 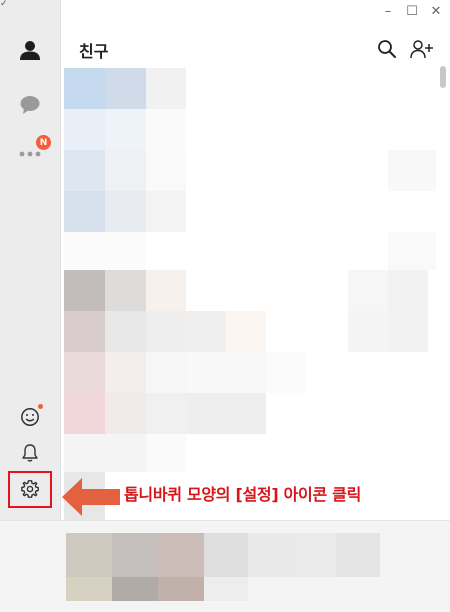 What do you see at coordinates (30, 417) in the screenshot?
I see `smiley-icon` at bounding box center [30, 417].